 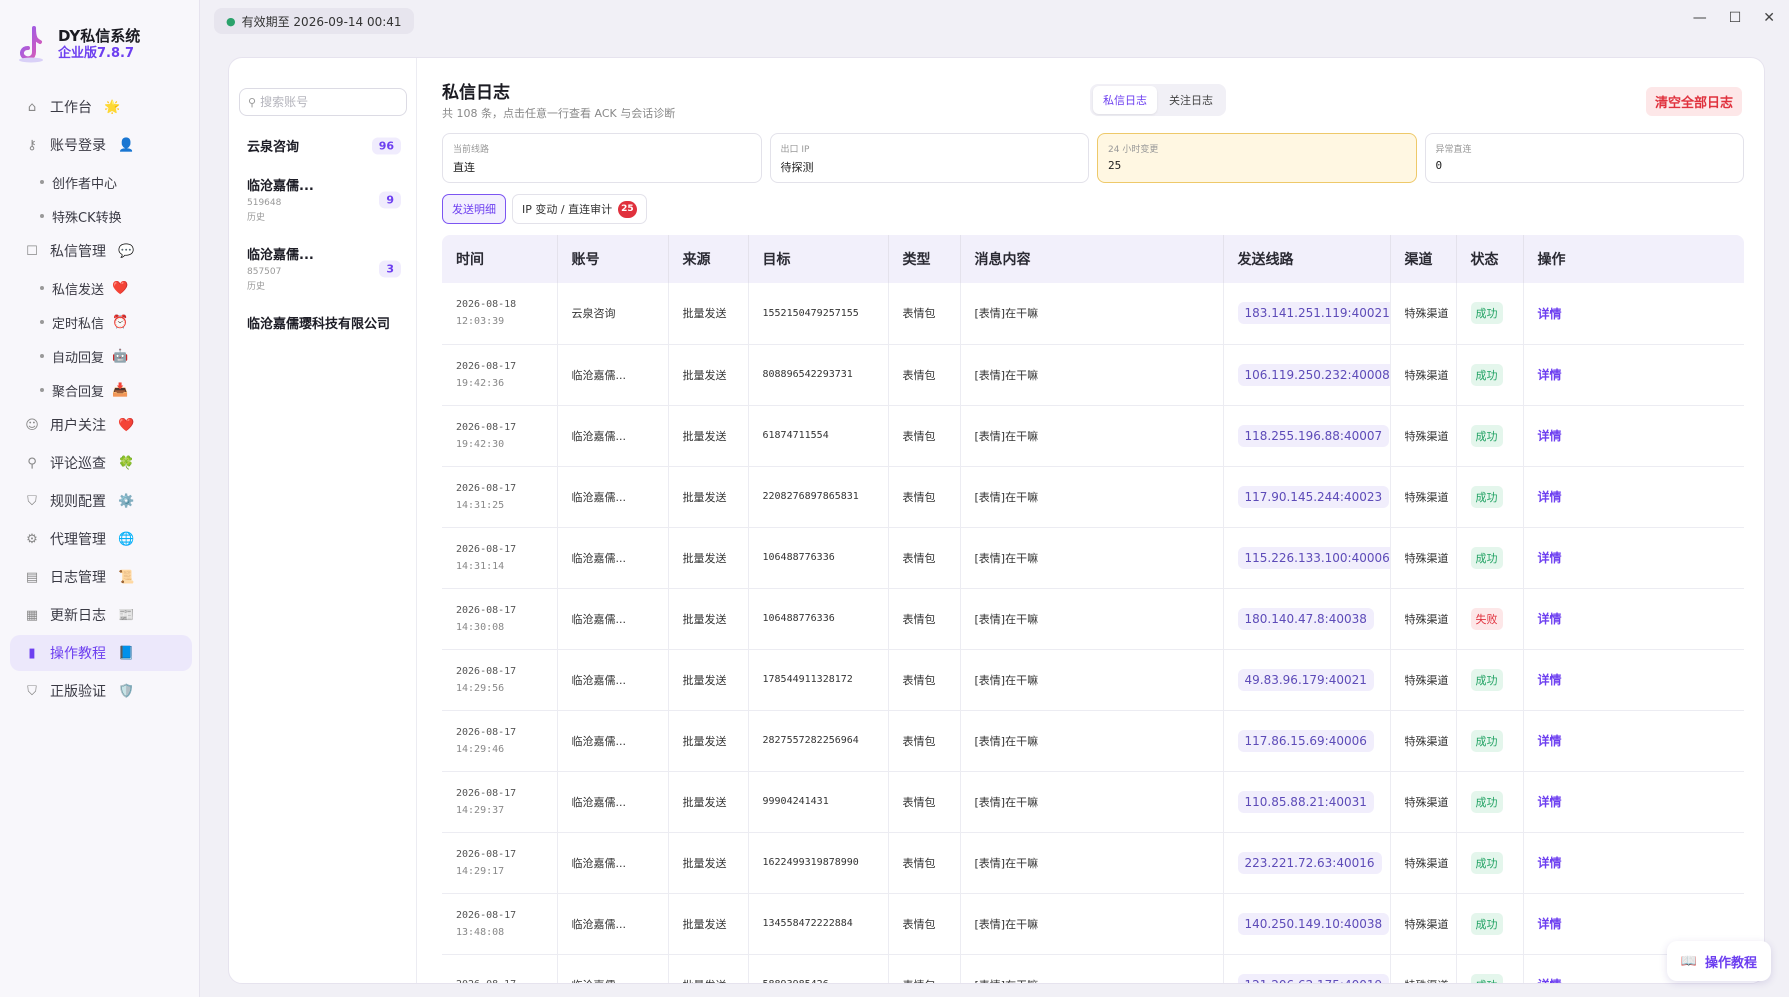 What do you see at coordinates (78, 392) in the screenshot?
I see `sidebar-subitem-label: 聚合回复` at bounding box center [78, 392].